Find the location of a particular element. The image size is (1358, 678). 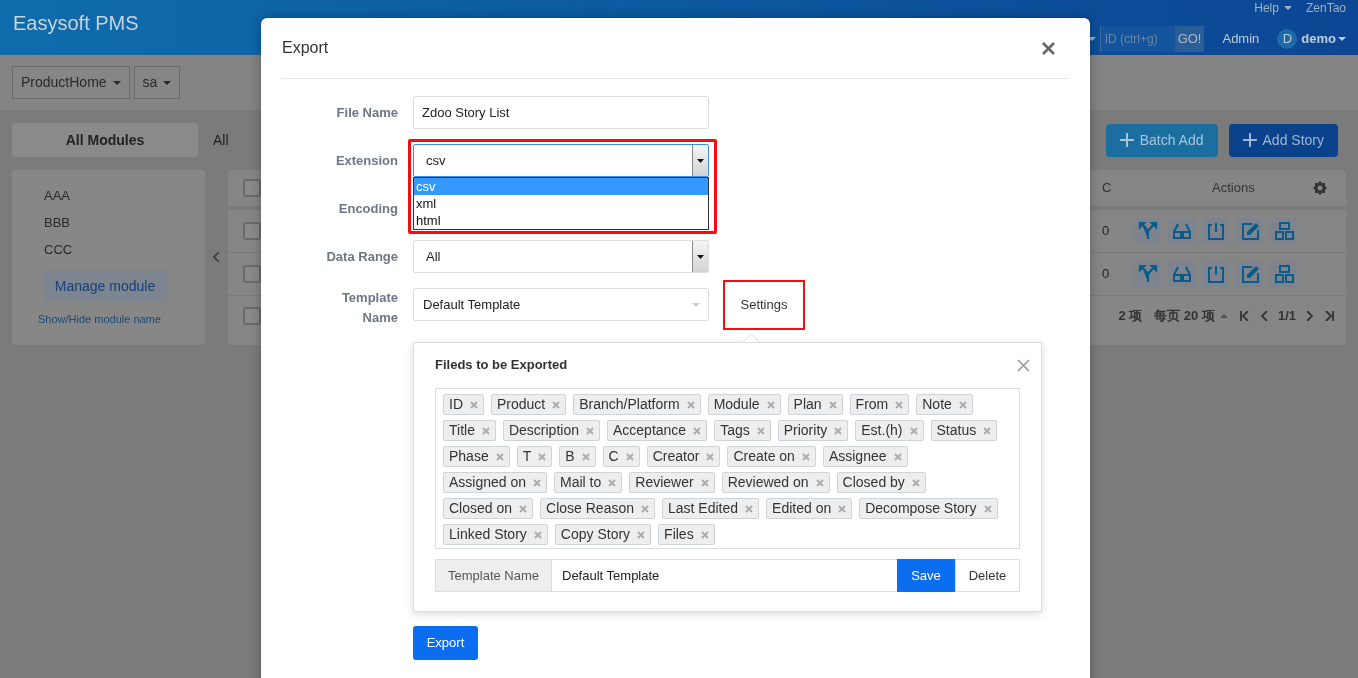

field-tag: Branch/Platform is located at coordinates (637, 404).